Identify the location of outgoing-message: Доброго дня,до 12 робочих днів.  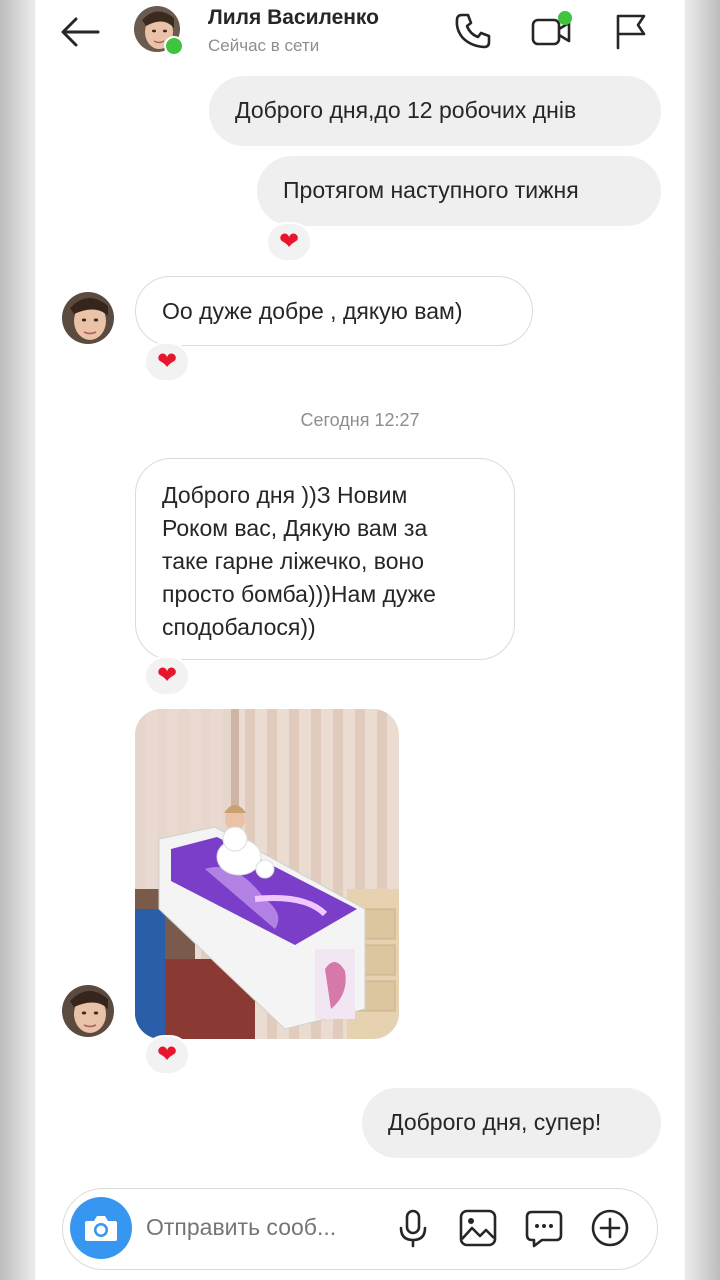
(435, 111).